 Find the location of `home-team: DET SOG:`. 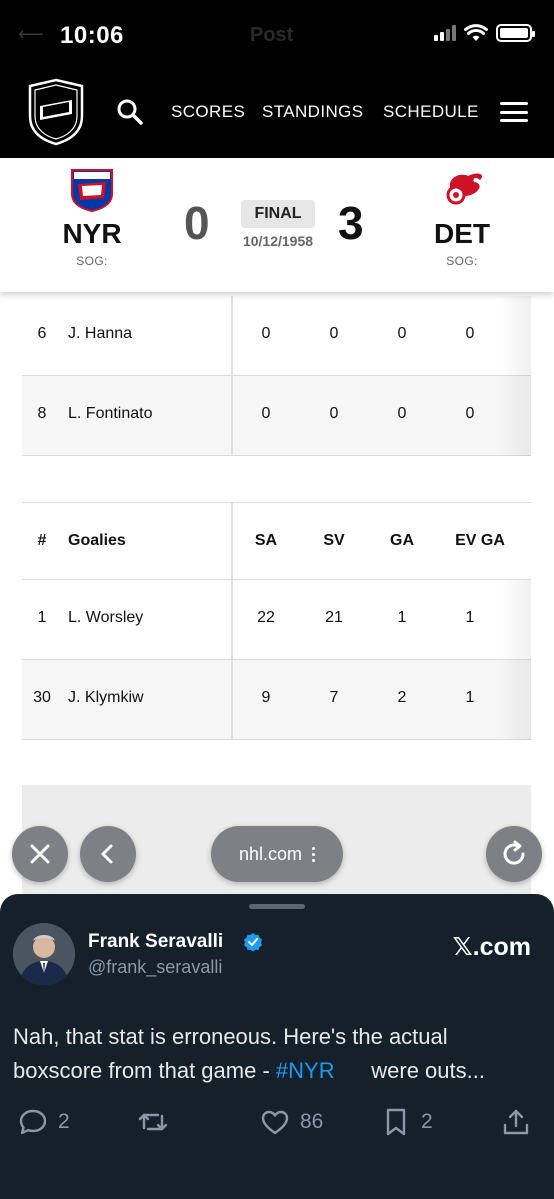

home-team: DET SOG: is located at coordinates (462, 218).